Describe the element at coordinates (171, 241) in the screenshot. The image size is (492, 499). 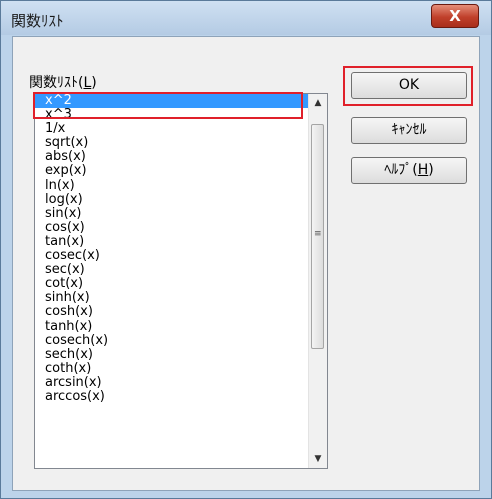
I see `function-list-item: tan(x)` at that location.